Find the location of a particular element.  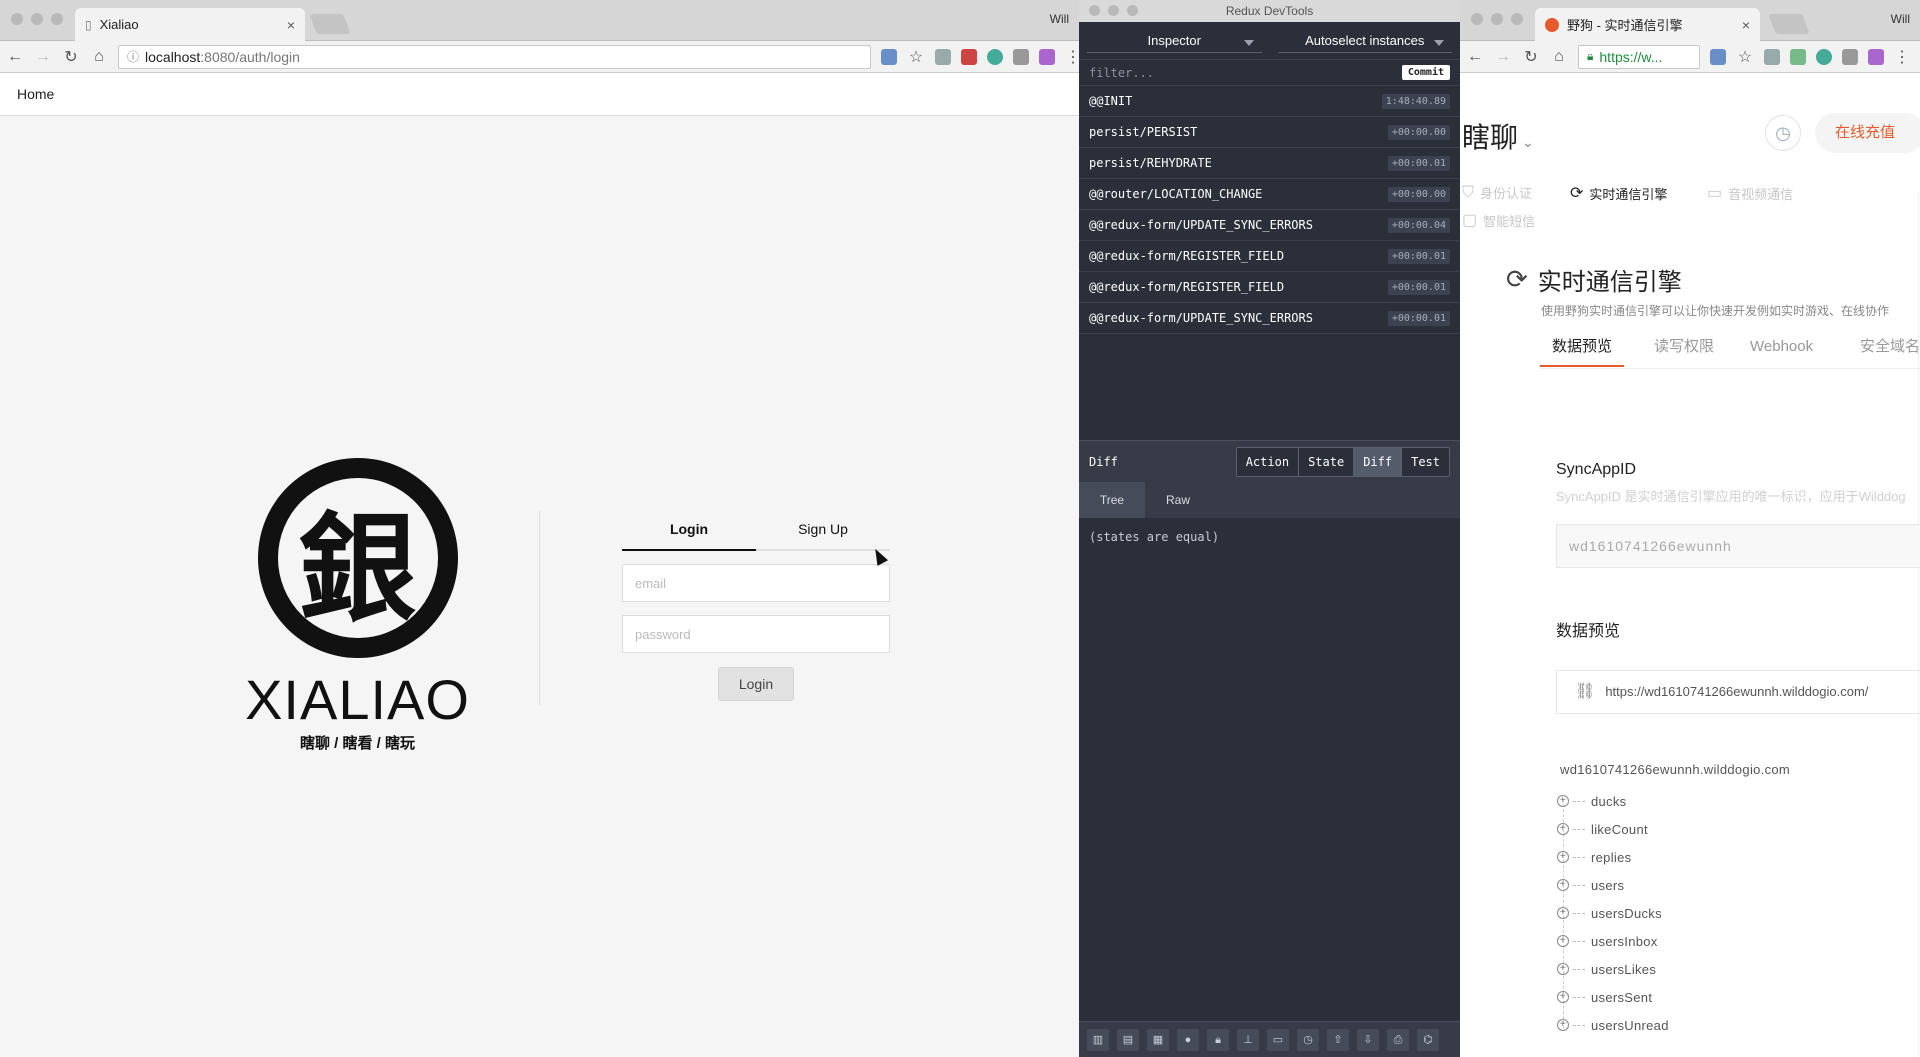

tree-node: + replies is located at coordinates (1613, 857).